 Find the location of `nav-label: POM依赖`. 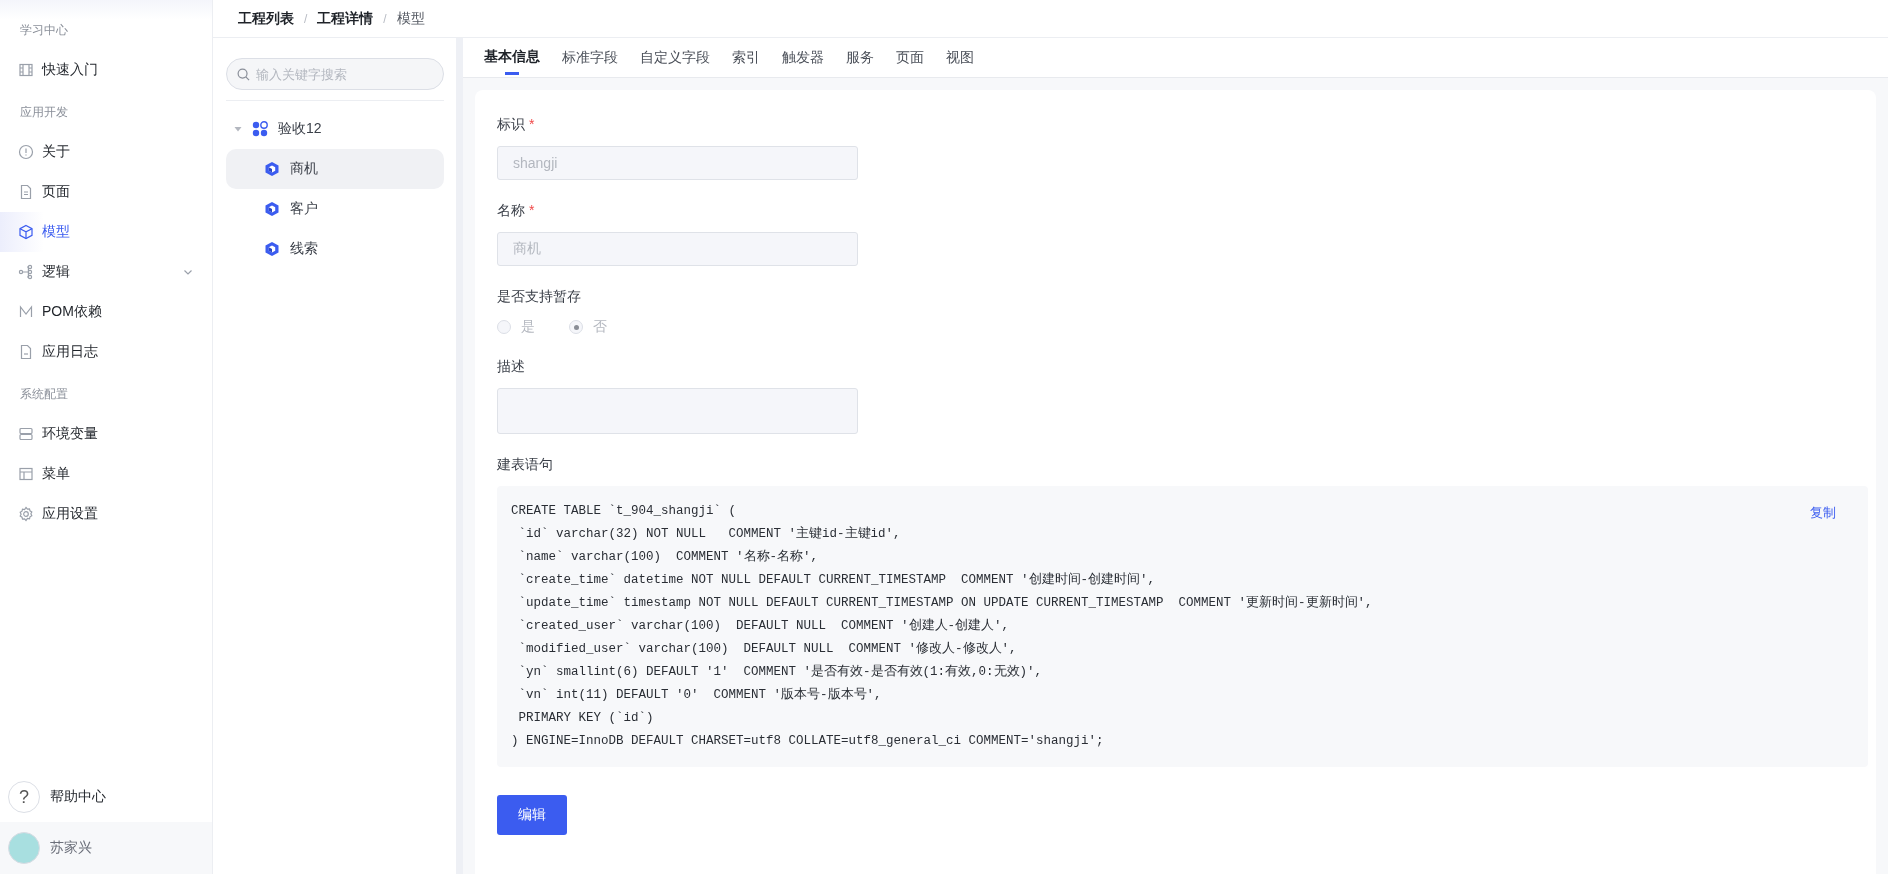

nav-label: POM依赖 is located at coordinates (72, 312).